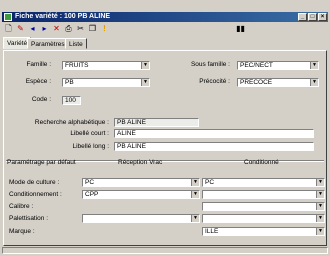  Describe the element at coordinates (89, 133) in the screenshot. I see `libelle-court-label: Libellé court :` at that location.